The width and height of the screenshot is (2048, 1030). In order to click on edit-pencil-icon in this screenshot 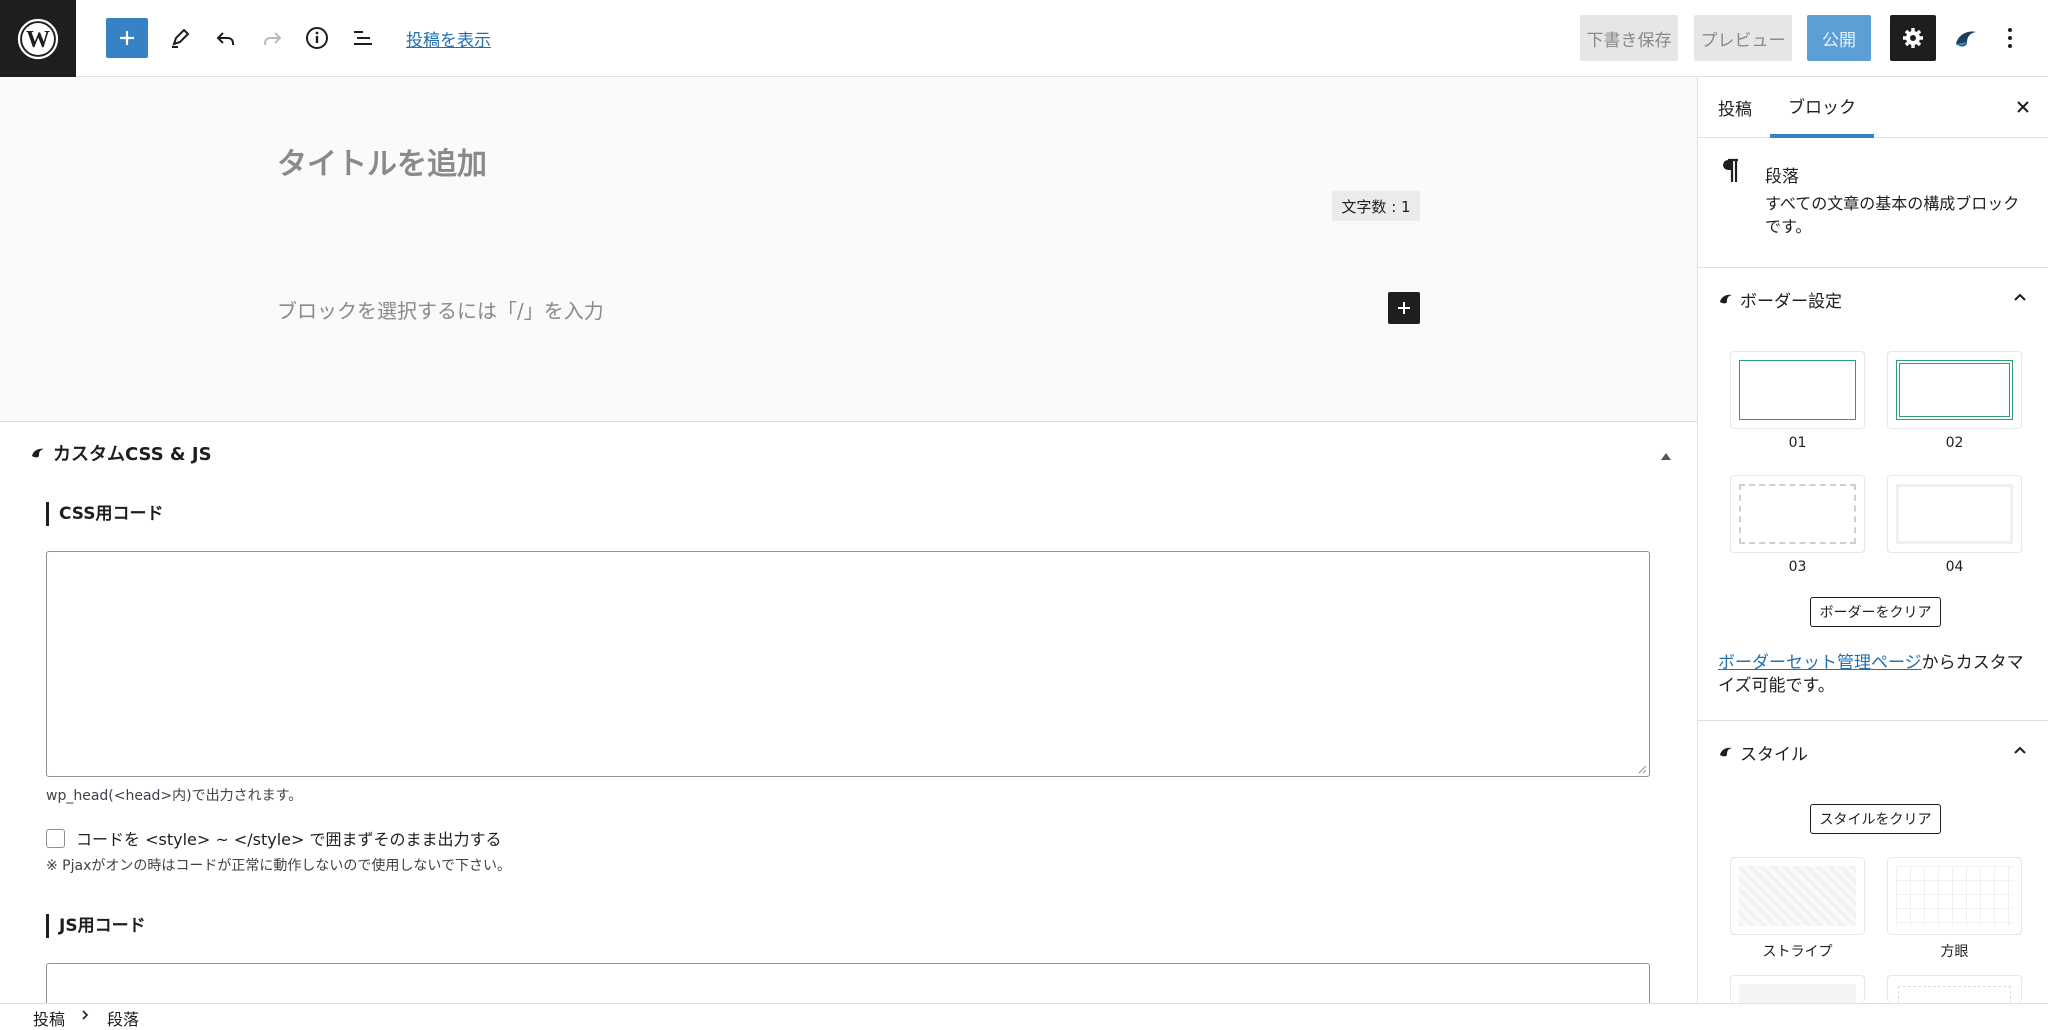, I will do `click(180, 38)`.